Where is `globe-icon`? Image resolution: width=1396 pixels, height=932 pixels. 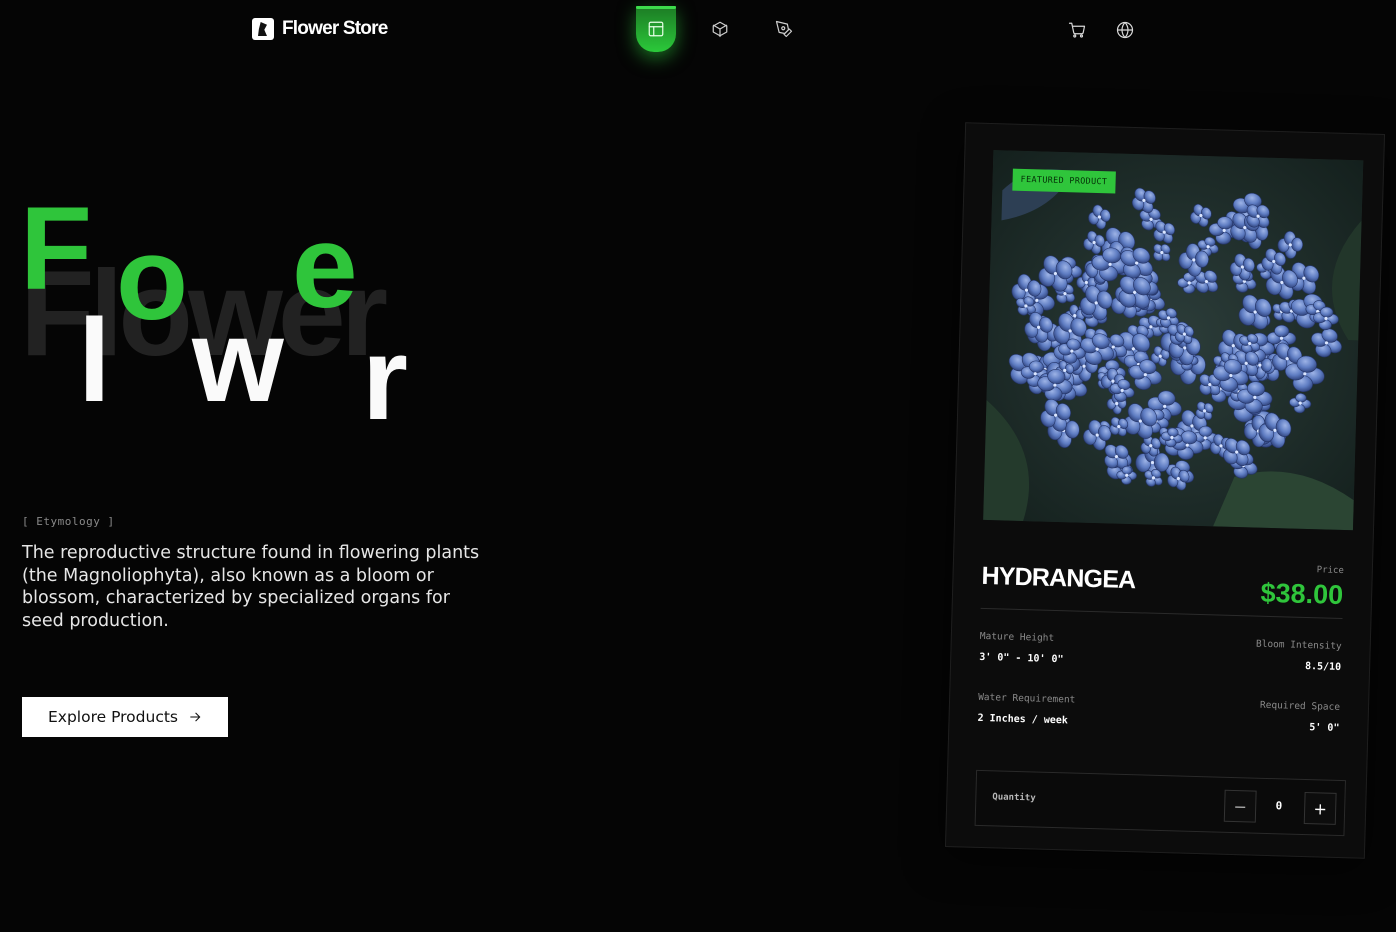
globe-icon is located at coordinates (1125, 30).